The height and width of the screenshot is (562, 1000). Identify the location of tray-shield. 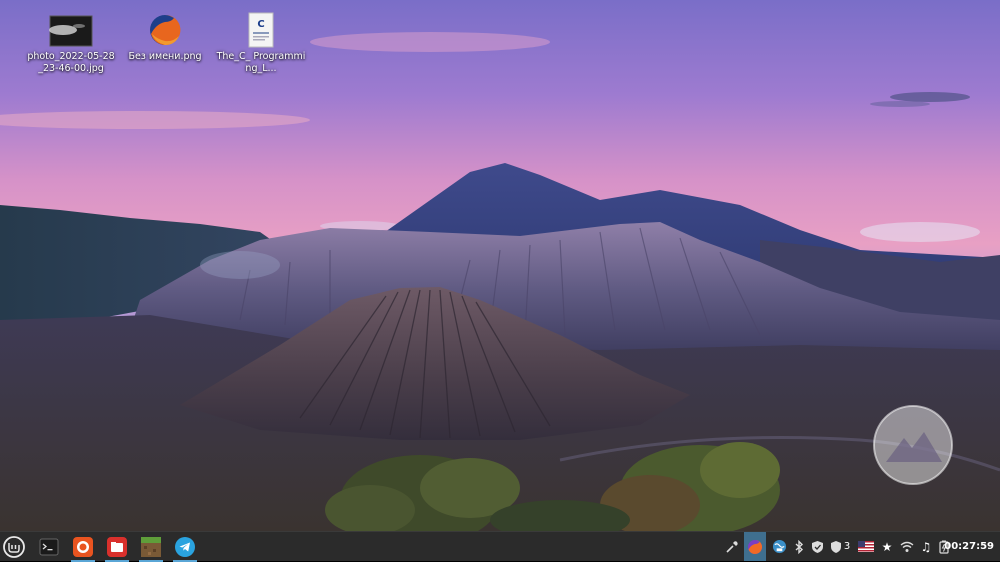
(817, 546).